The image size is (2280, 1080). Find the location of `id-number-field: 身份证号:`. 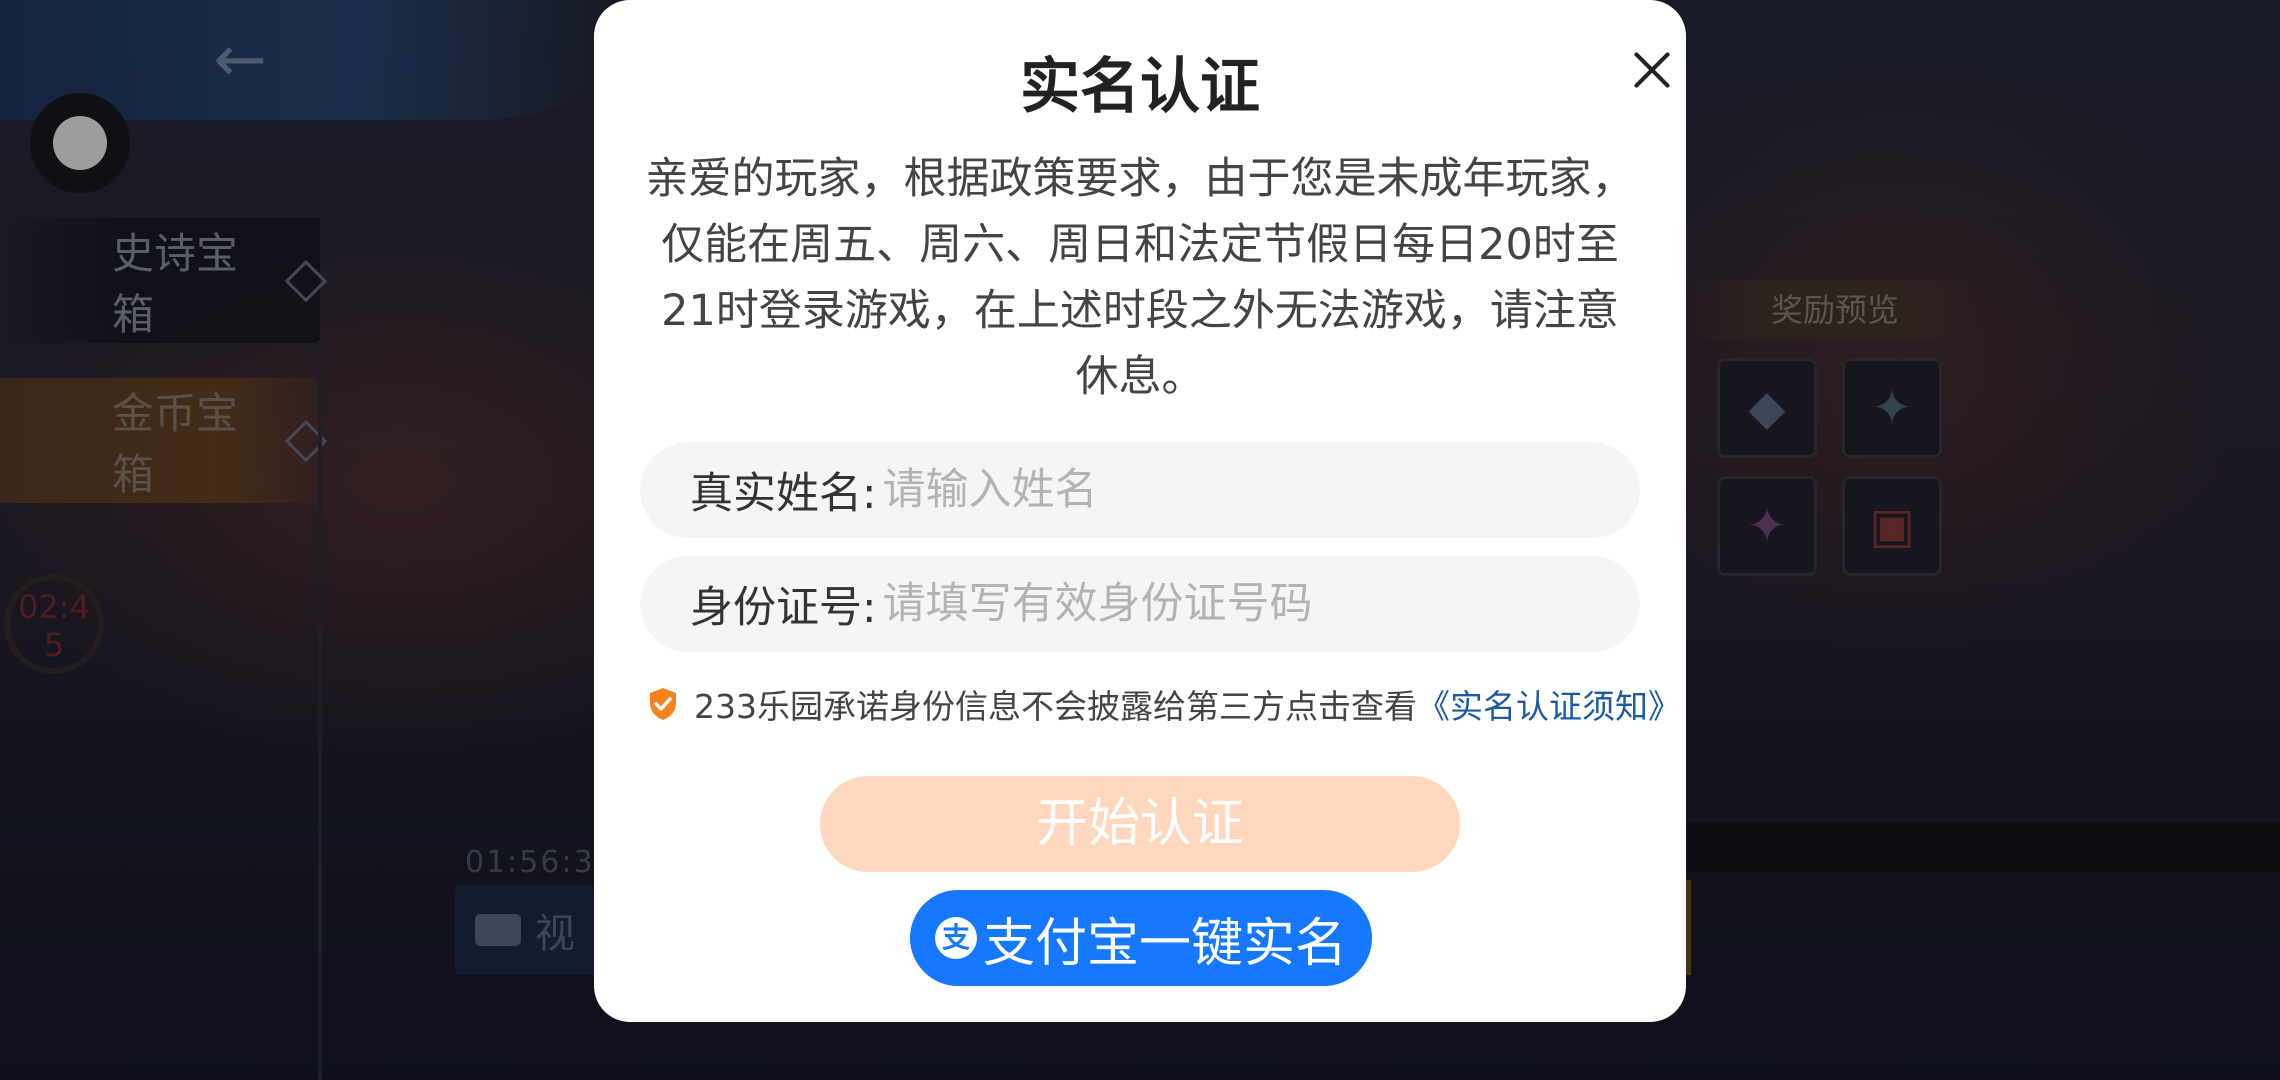

id-number-field: 身份证号: is located at coordinates (1140, 604).